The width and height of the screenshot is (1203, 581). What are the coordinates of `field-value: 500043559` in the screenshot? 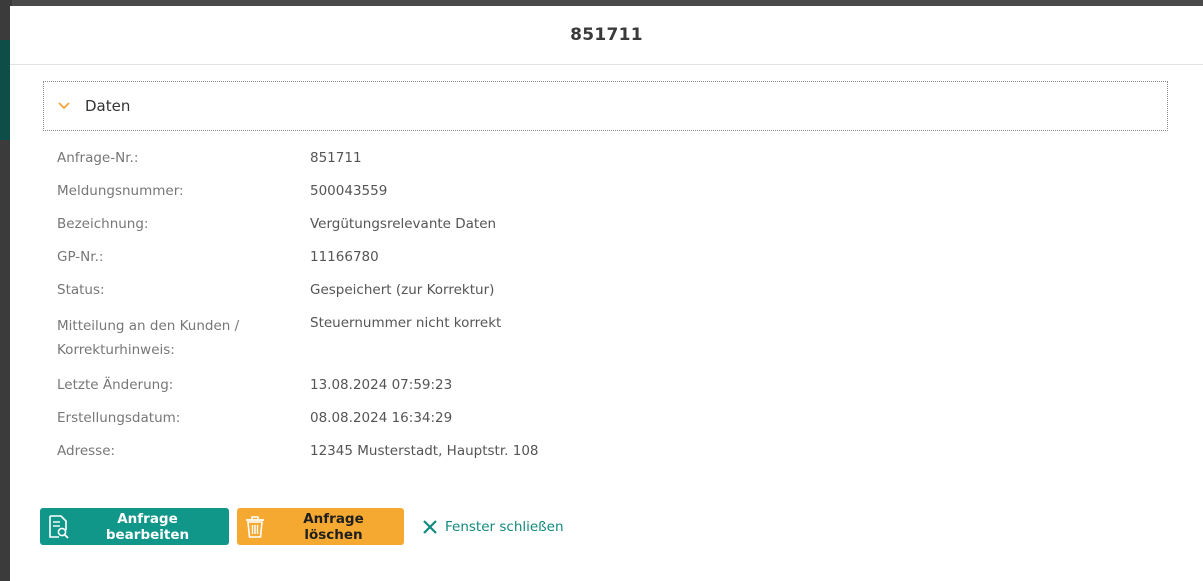 It's located at (349, 191).